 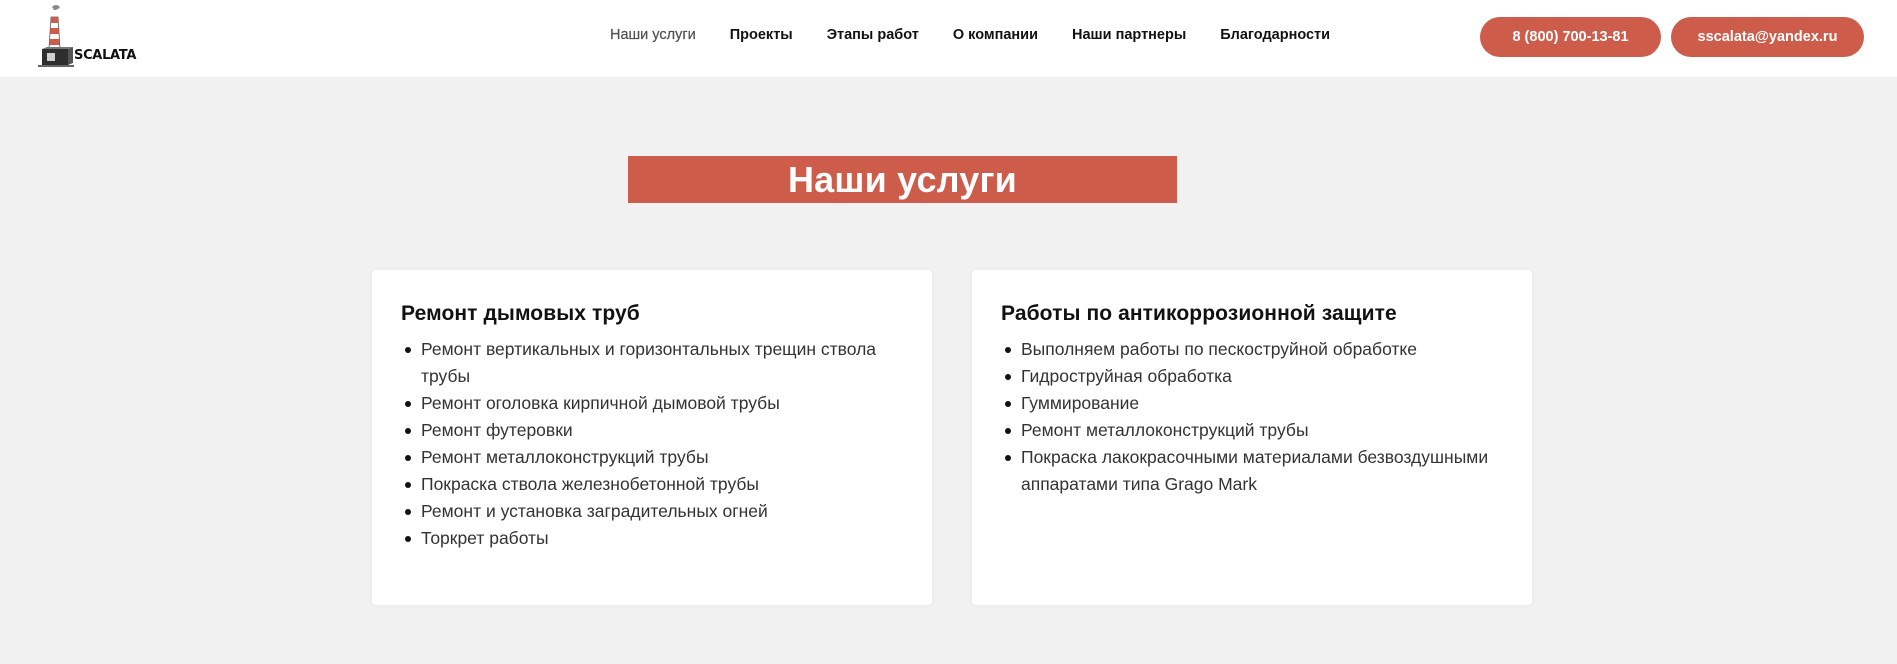 I want to click on logo: SCALATA, so click(x=87, y=36).